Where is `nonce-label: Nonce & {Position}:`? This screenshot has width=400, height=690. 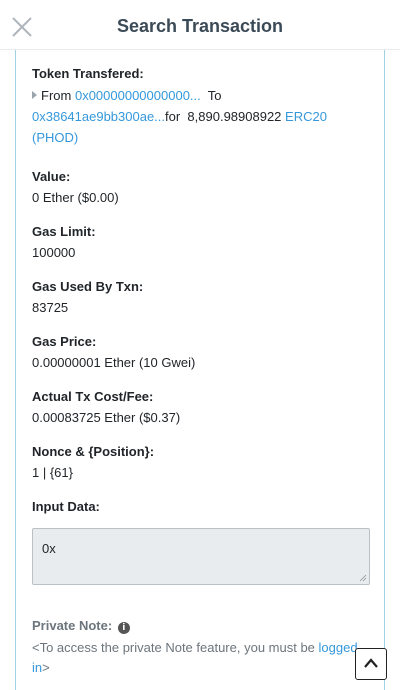 nonce-label: Nonce & {Position}: is located at coordinates (93, 451).